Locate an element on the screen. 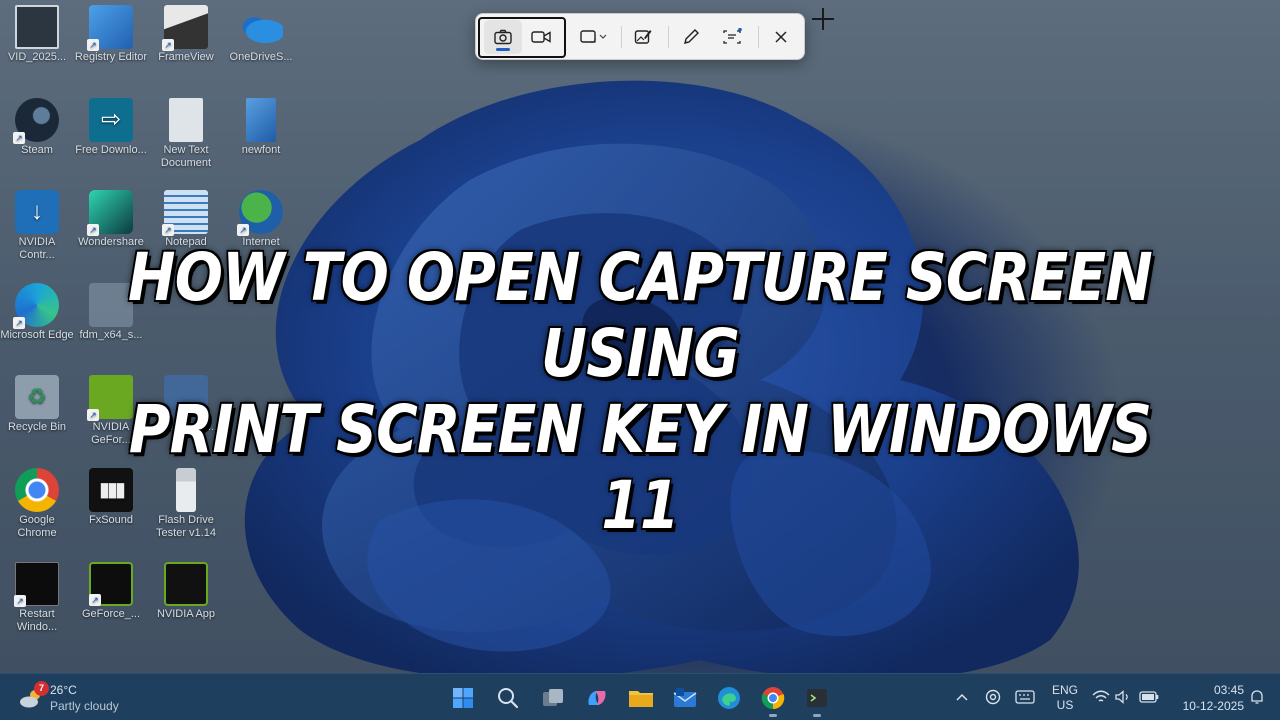  pen-button is located at coordinates (691, 37).